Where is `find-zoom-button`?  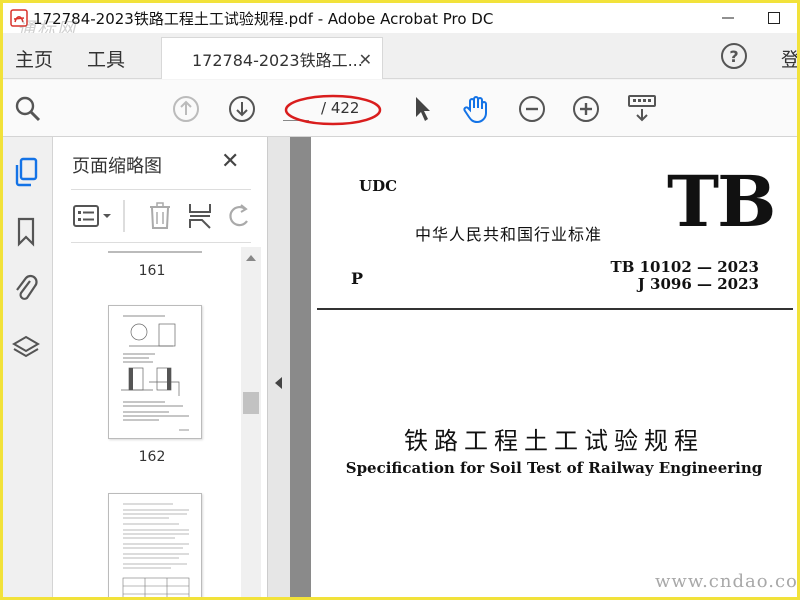 find-zoom-button is located at coordinates (28, 109).